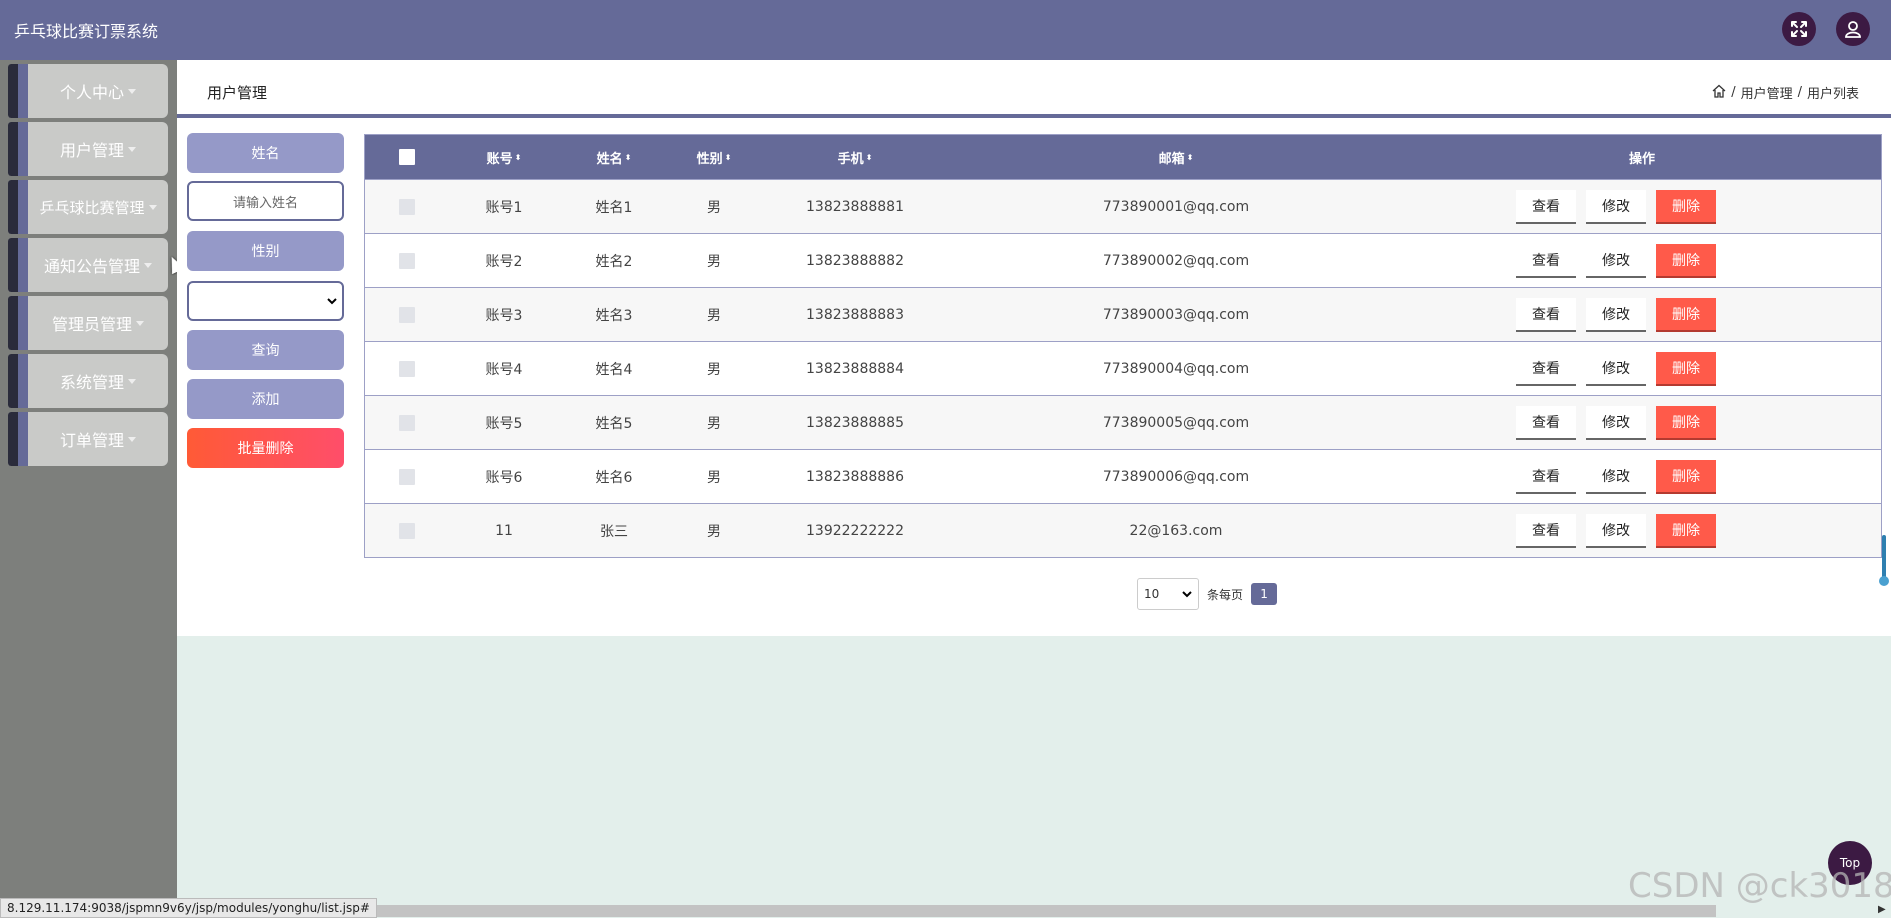 Image resolution: width=1891 pixels, height=918 pixels. I want to click on column-header-sex: 性别 ⬍, so click(714, 157).